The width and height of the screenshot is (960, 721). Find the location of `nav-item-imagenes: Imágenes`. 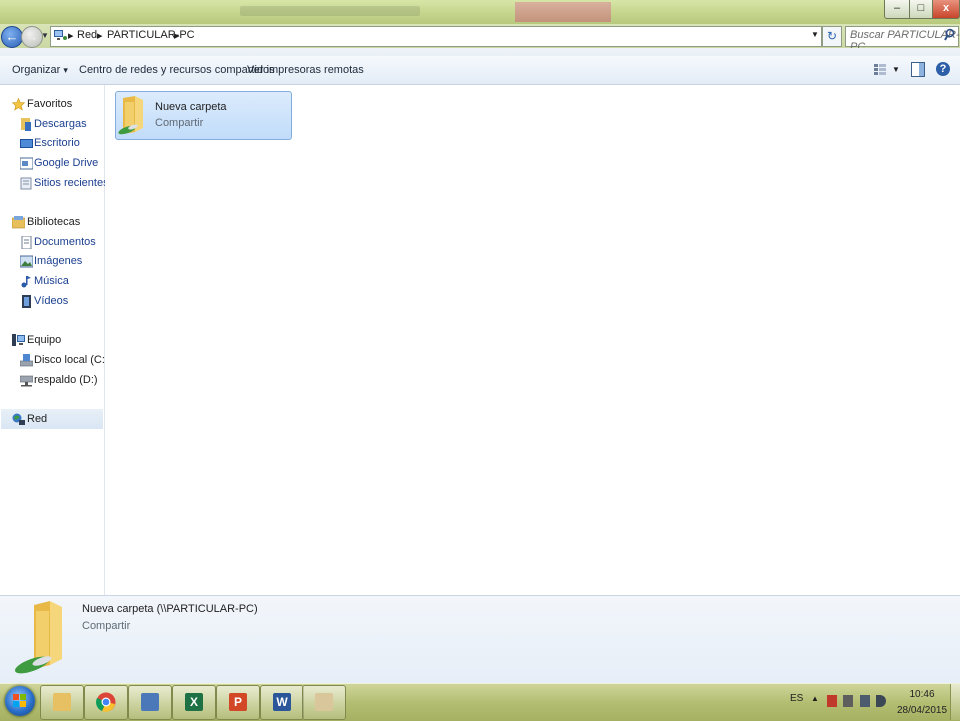

nav-item-imagenes: Imágenes is located at coordinates (52, 261).